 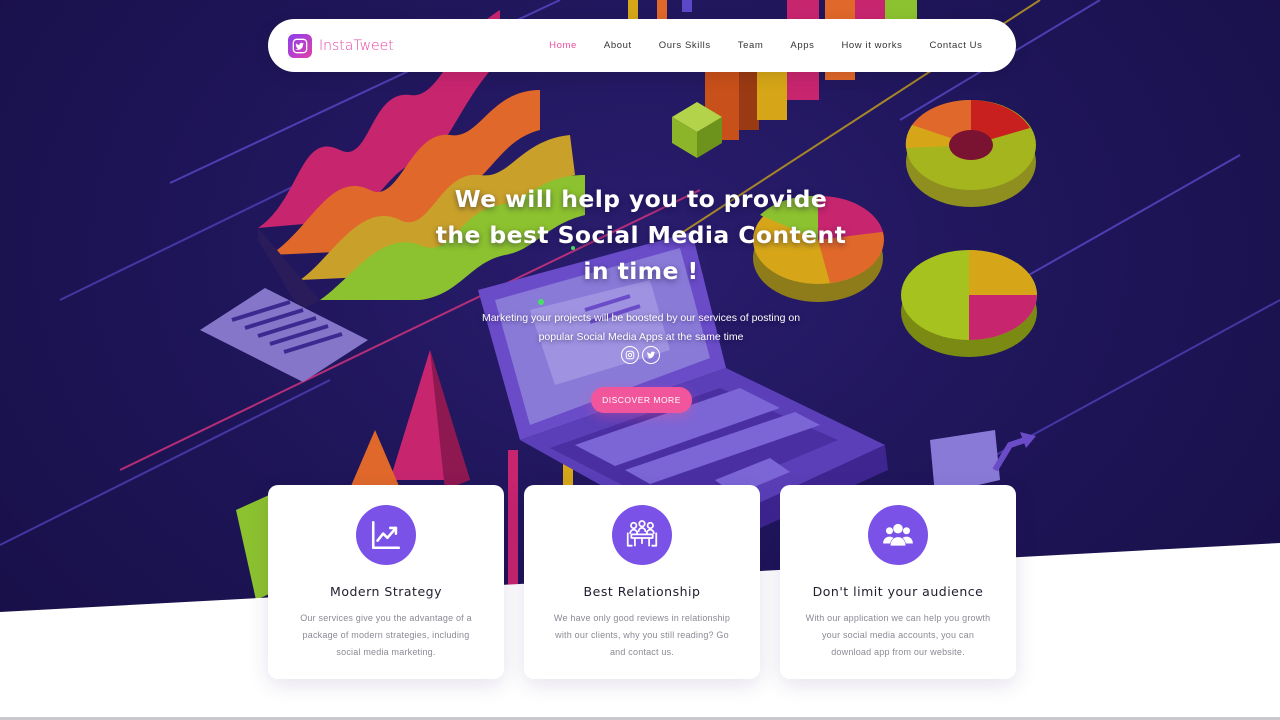 What do you see at coordinates (898, 591) in the screenshot?
I see `card-title: Don't limit your audience` at bounding box center [898, 591].